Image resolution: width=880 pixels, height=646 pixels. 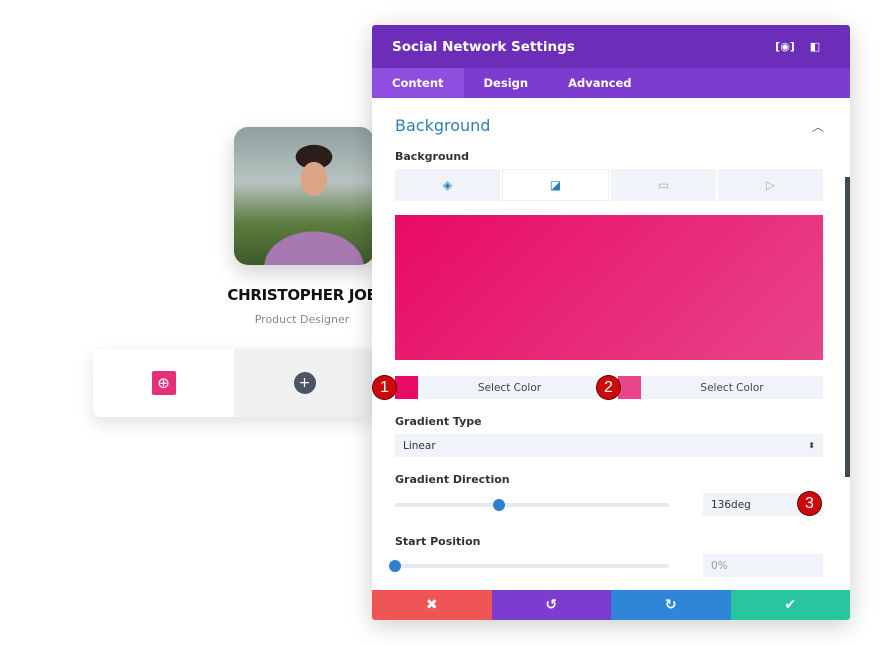 I want to click on plus-icon: +, so click(x=304, y=383).